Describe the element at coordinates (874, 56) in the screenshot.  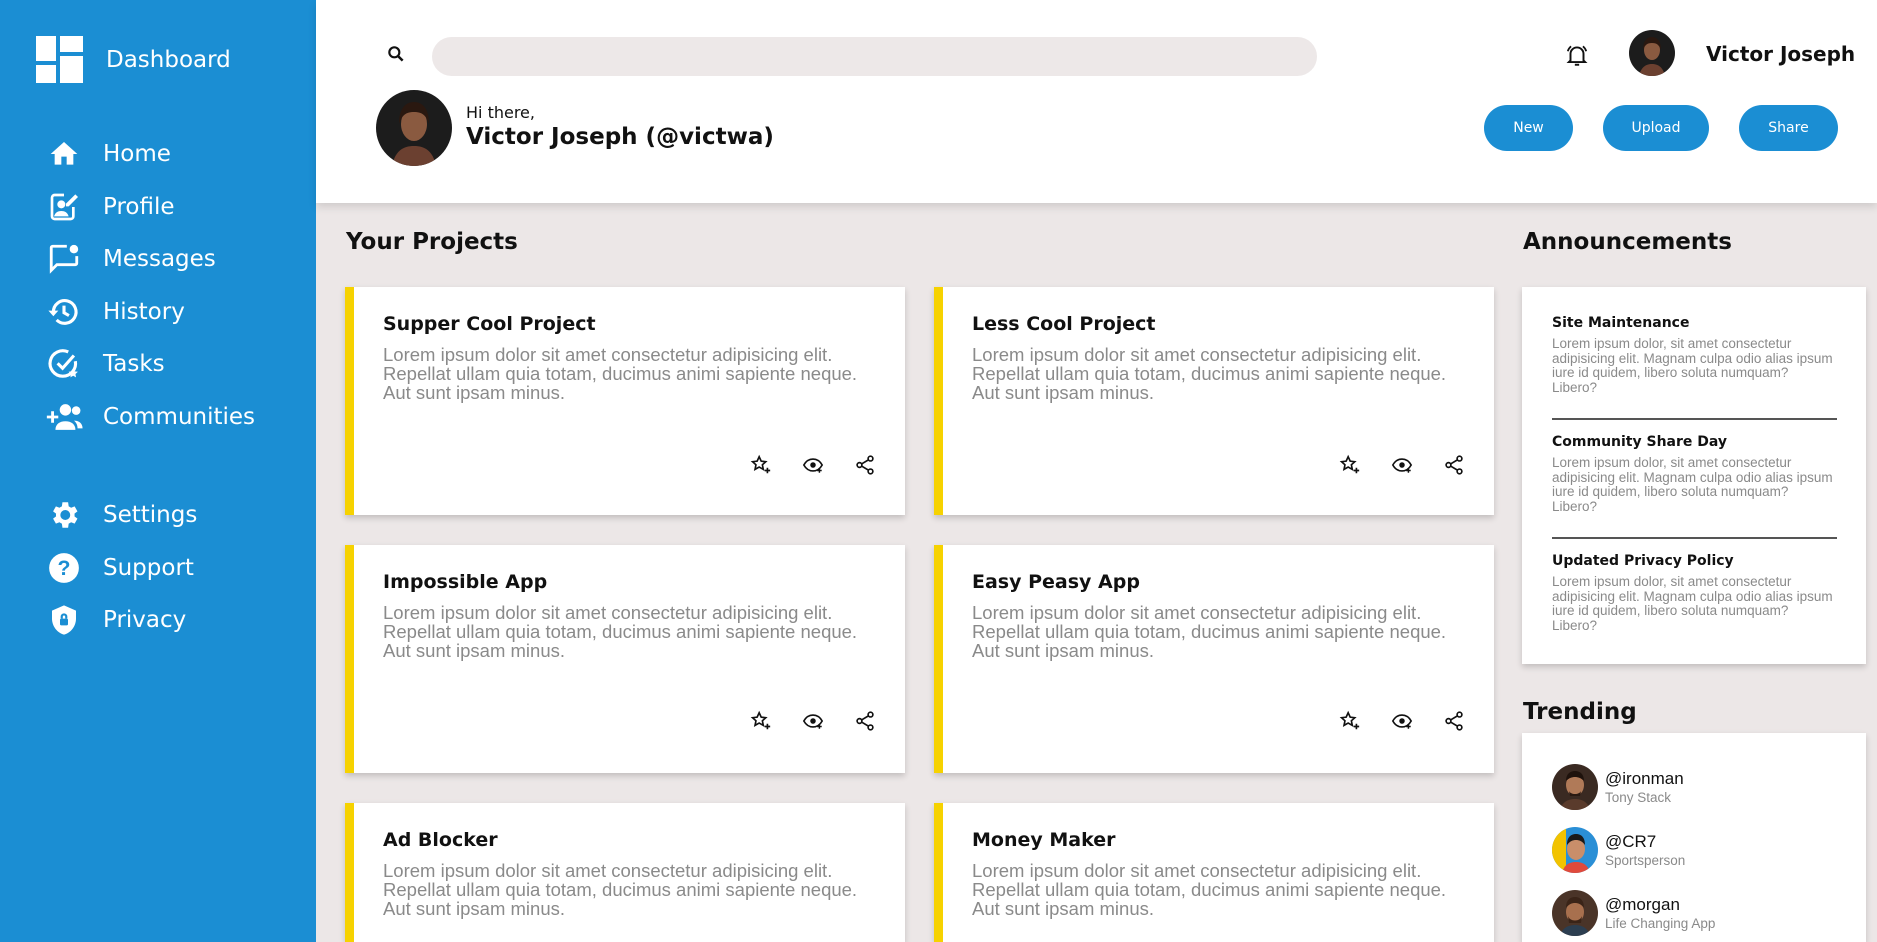
I see `search-input` at that location.